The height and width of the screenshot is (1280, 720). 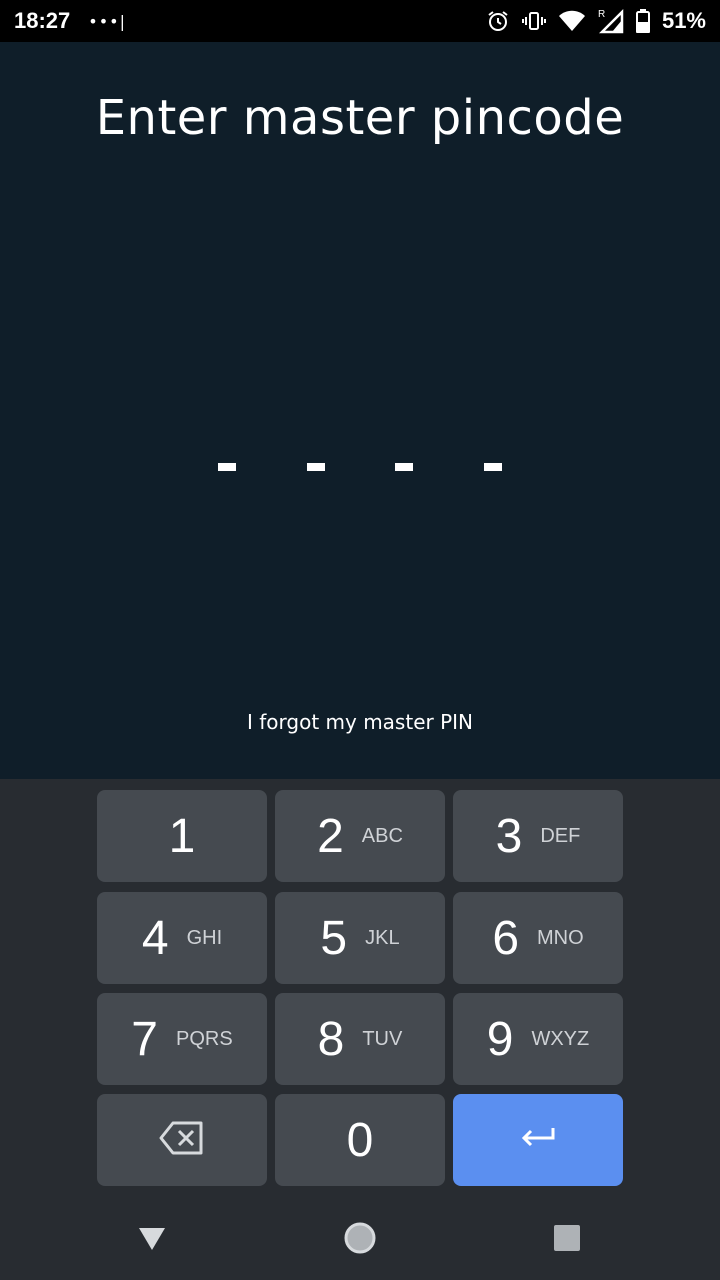 I want to click on key-letters: MNO, so click(x=560, y=937).